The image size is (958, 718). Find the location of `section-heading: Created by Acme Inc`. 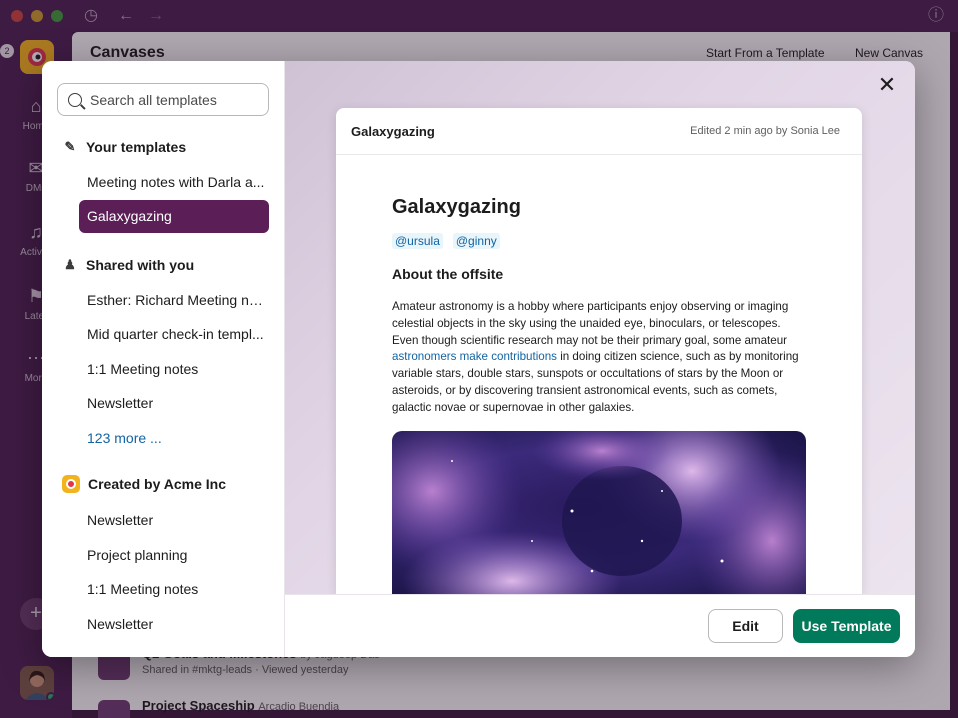

section-heading: Created by Acme Inc is located at coordinates (157, 484).